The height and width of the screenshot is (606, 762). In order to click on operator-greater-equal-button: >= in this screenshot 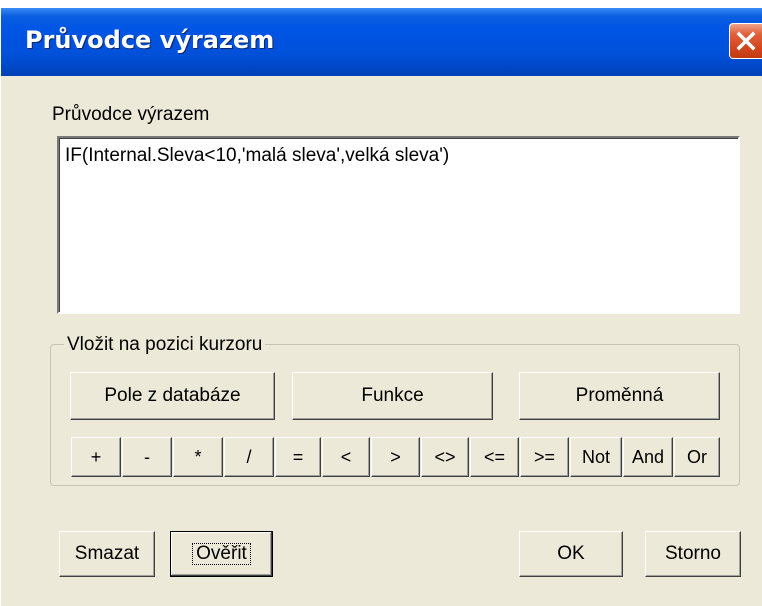, I will do `click(544, 457)`.